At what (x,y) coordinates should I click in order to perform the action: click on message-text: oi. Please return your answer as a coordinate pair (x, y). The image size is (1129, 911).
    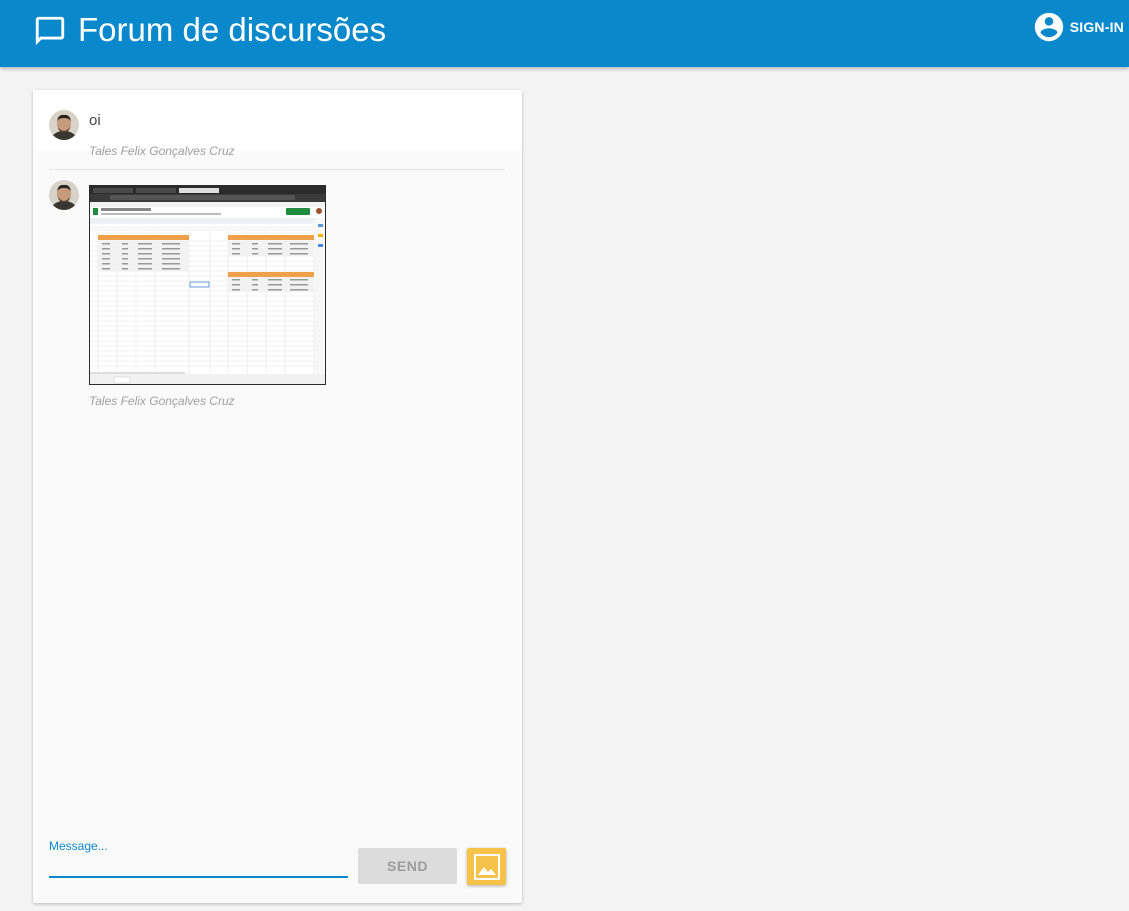
    Looking at the image, I should click on (95, 120).